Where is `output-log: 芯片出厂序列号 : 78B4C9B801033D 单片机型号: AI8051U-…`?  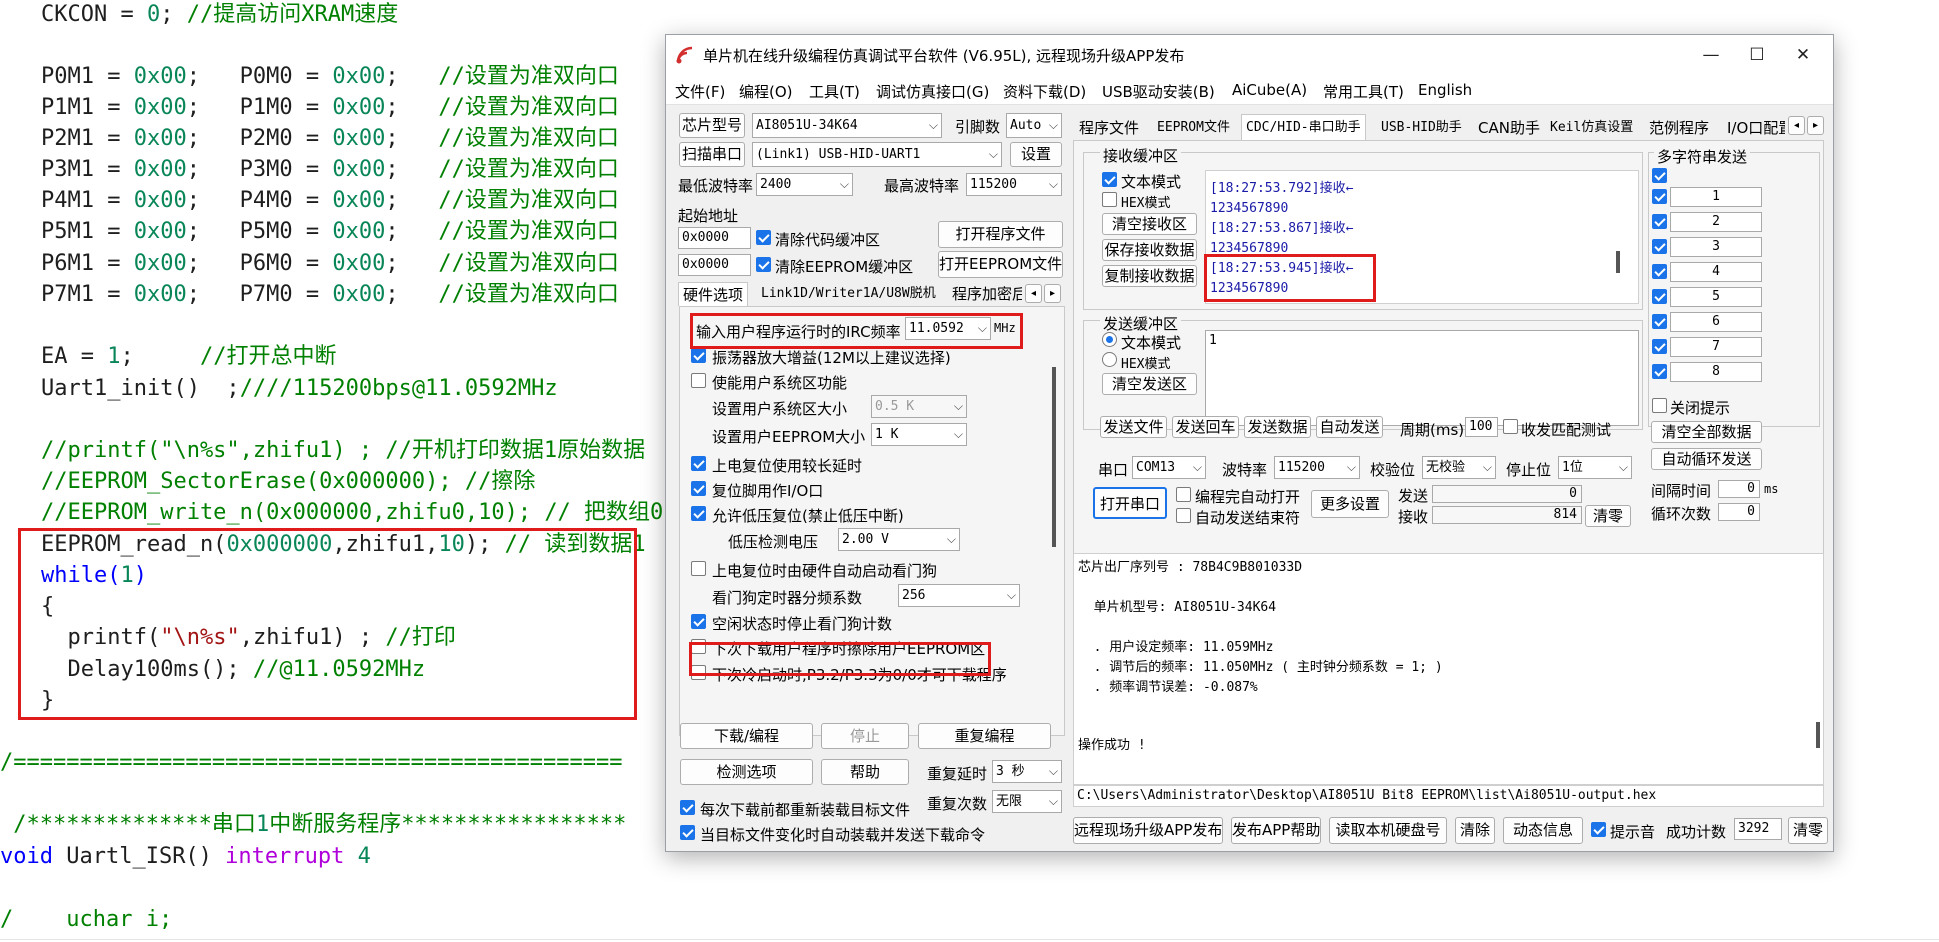 output-log: 芯片出厂序列号 : 78B4C9B801033D 单片机型号: AI8051U-… is located at coordinates (1448, 669).